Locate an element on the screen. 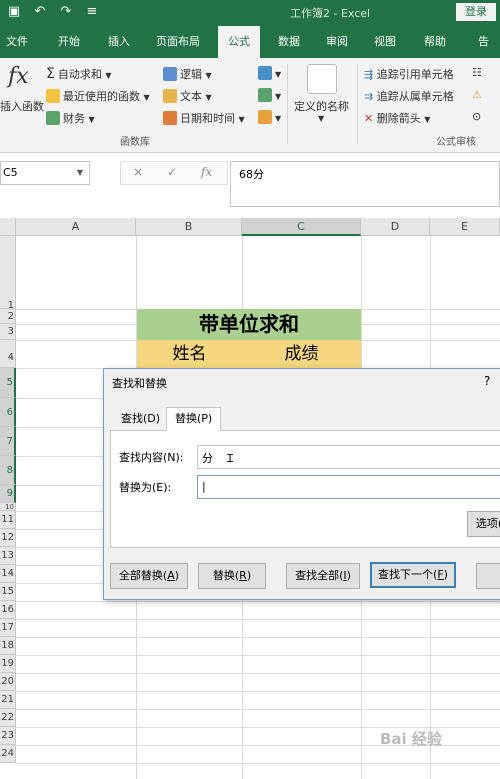 Image resolution: width=500 pixels, height=779 pixels. show-formulas-icon: ☷ is located at coordinates (477, 72).